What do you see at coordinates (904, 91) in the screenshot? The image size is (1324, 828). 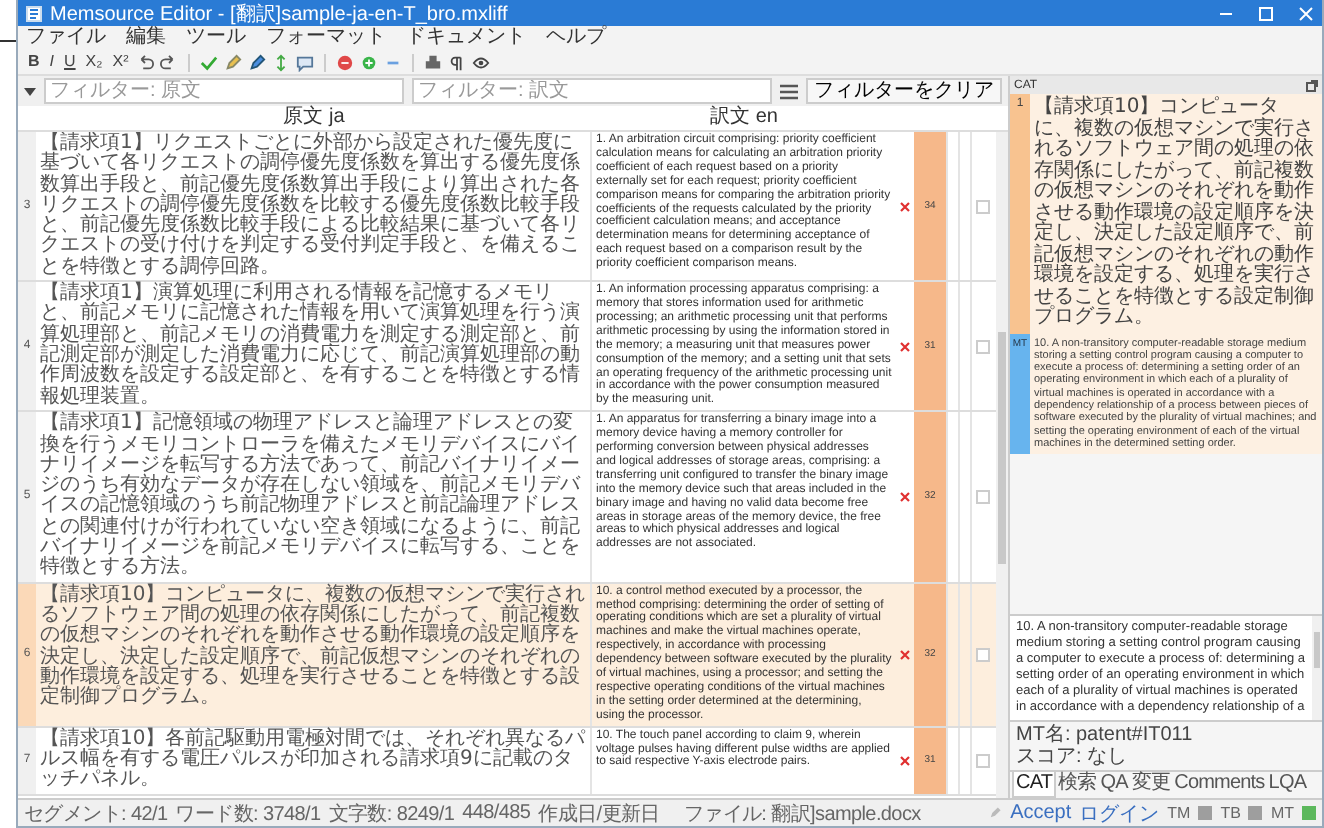 I see `clear-filter-button: フィルターをクリア` at bounding box center [904, 91].